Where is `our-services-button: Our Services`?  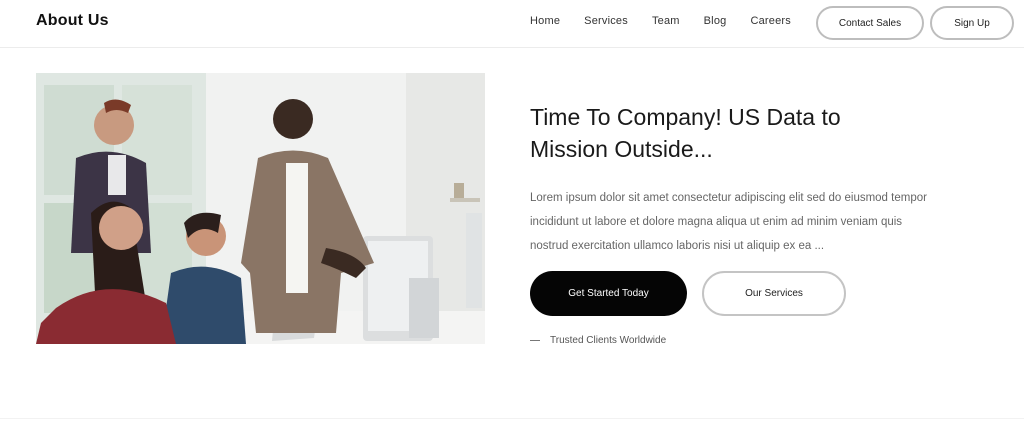 our-services-button: Our Services is located at coordinates (774, 293).